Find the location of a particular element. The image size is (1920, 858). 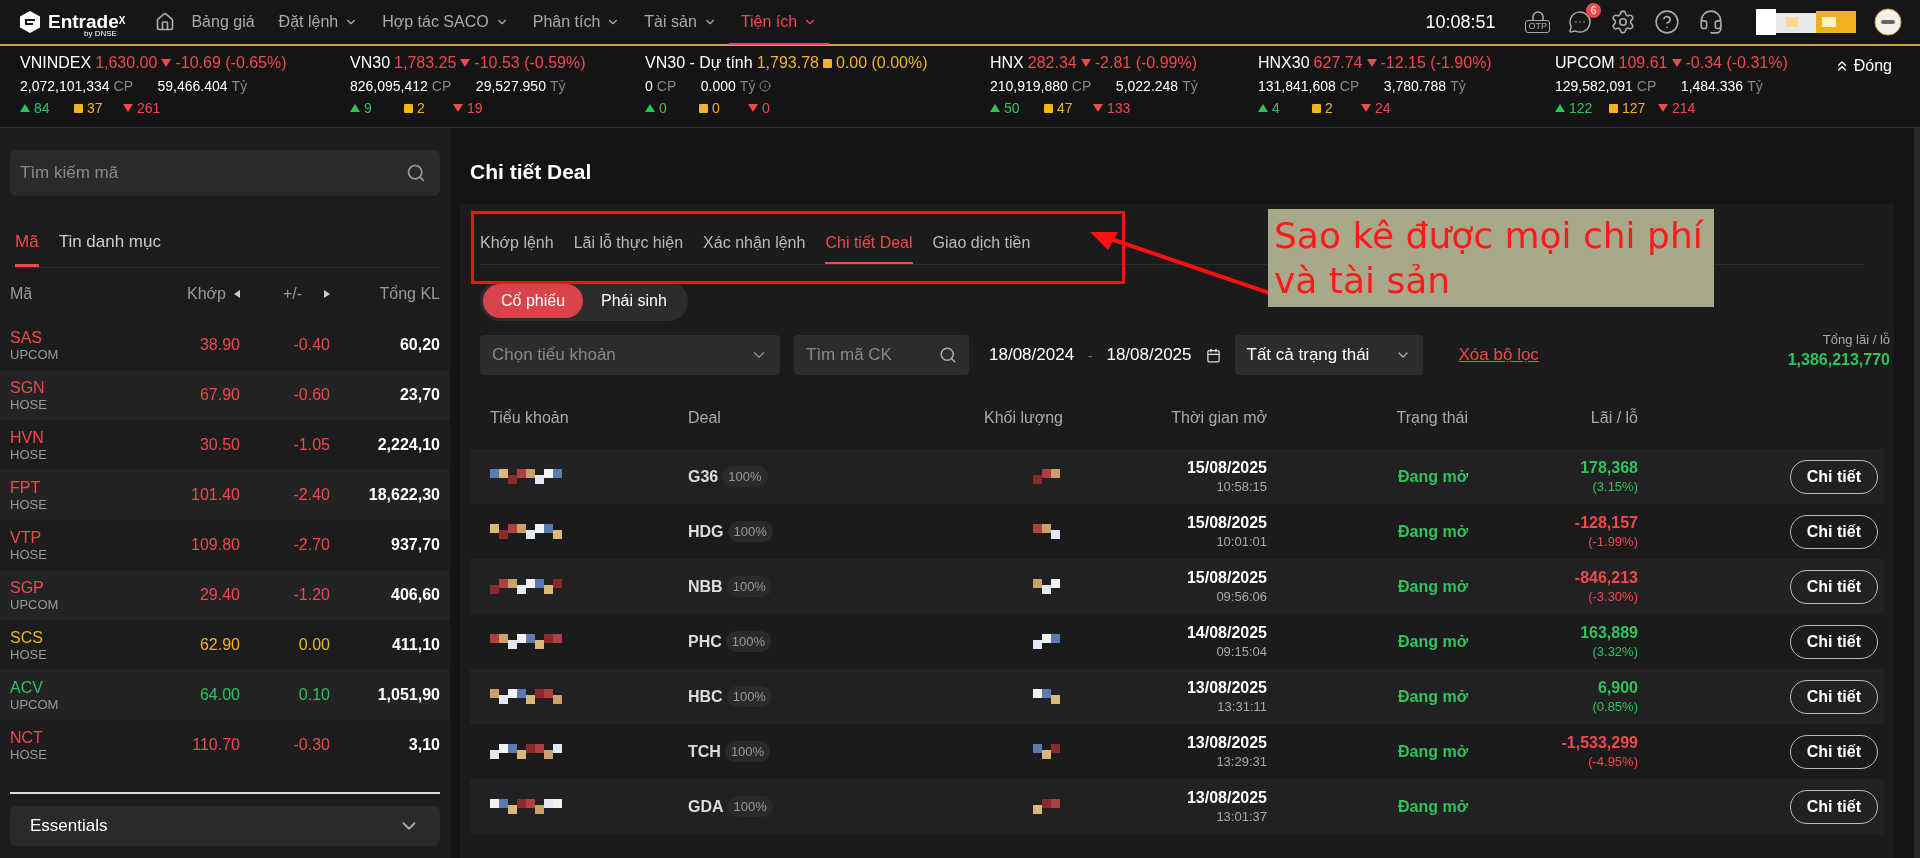

sidebar-tab: Mã is located at coordinates (27, 249).